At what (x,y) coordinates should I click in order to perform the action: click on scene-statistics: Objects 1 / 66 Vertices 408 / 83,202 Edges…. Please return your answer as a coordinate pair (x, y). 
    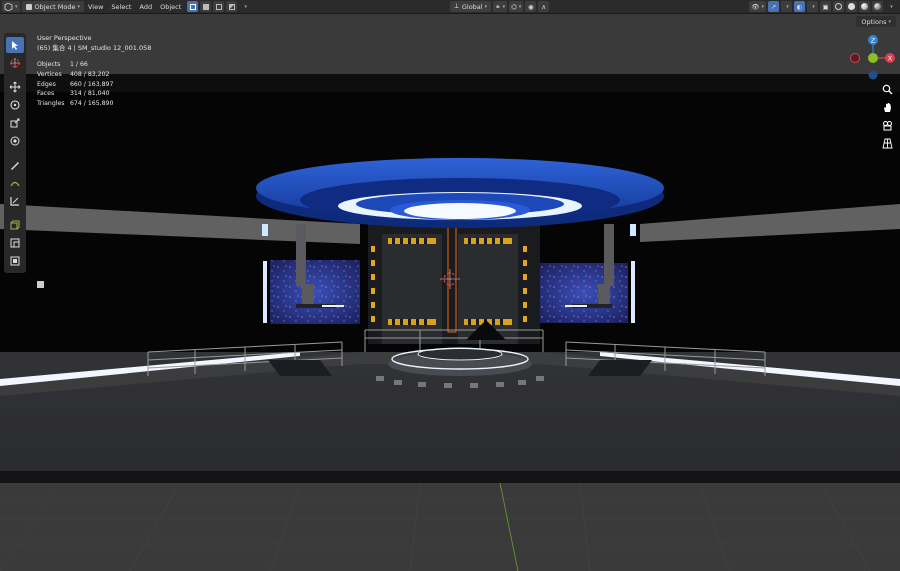
    Looking at the image, I should click on (94, 84).